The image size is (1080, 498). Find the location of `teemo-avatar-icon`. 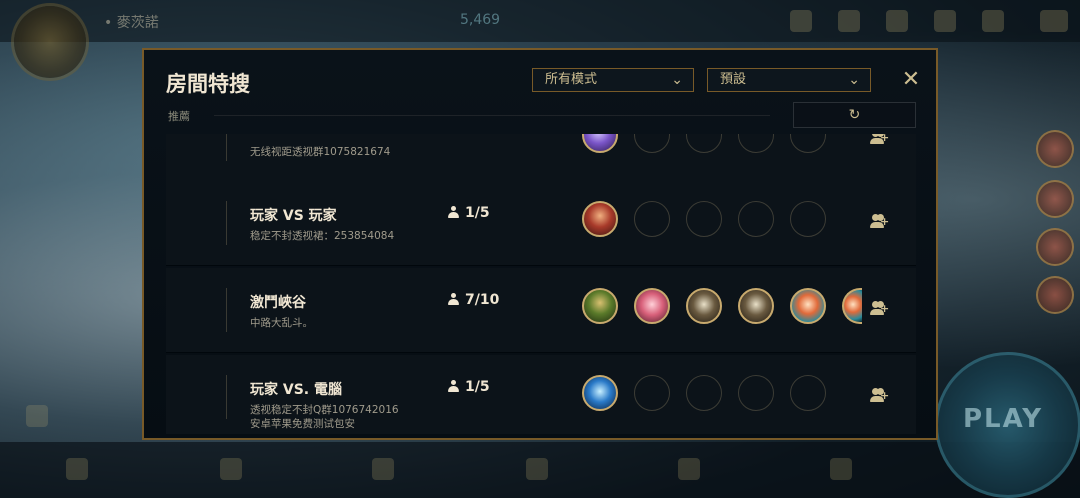

teemo-avatar-icon is located at coordinates (600, 306).